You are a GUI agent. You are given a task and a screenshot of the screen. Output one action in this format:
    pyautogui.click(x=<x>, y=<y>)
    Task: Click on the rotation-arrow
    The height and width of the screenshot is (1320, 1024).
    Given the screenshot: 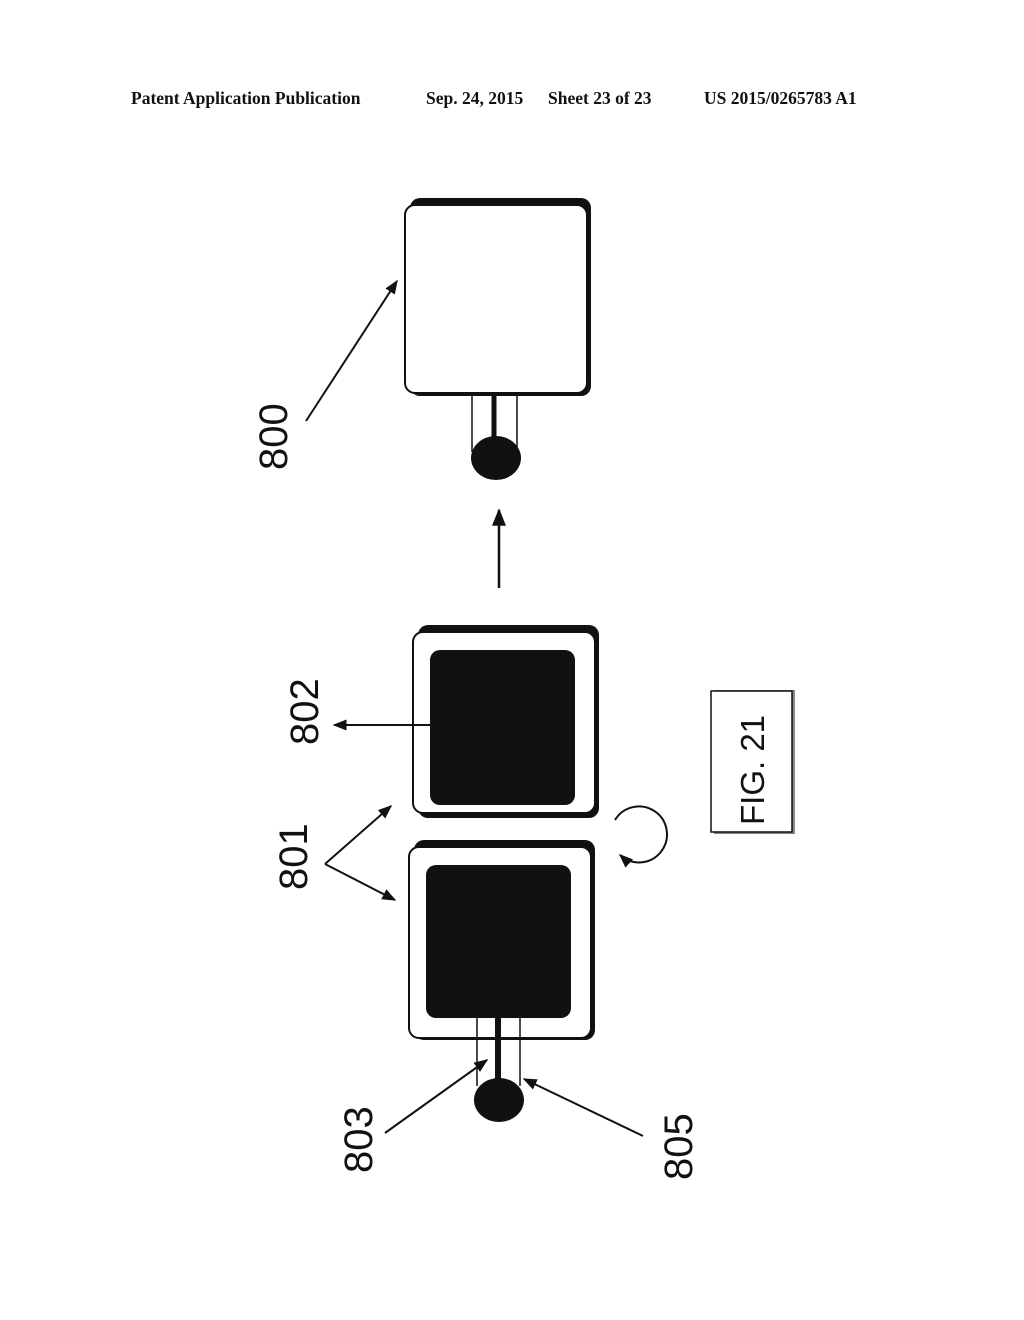 What is the action you would take?
    pyautogui.click(x=641, y=836)
    